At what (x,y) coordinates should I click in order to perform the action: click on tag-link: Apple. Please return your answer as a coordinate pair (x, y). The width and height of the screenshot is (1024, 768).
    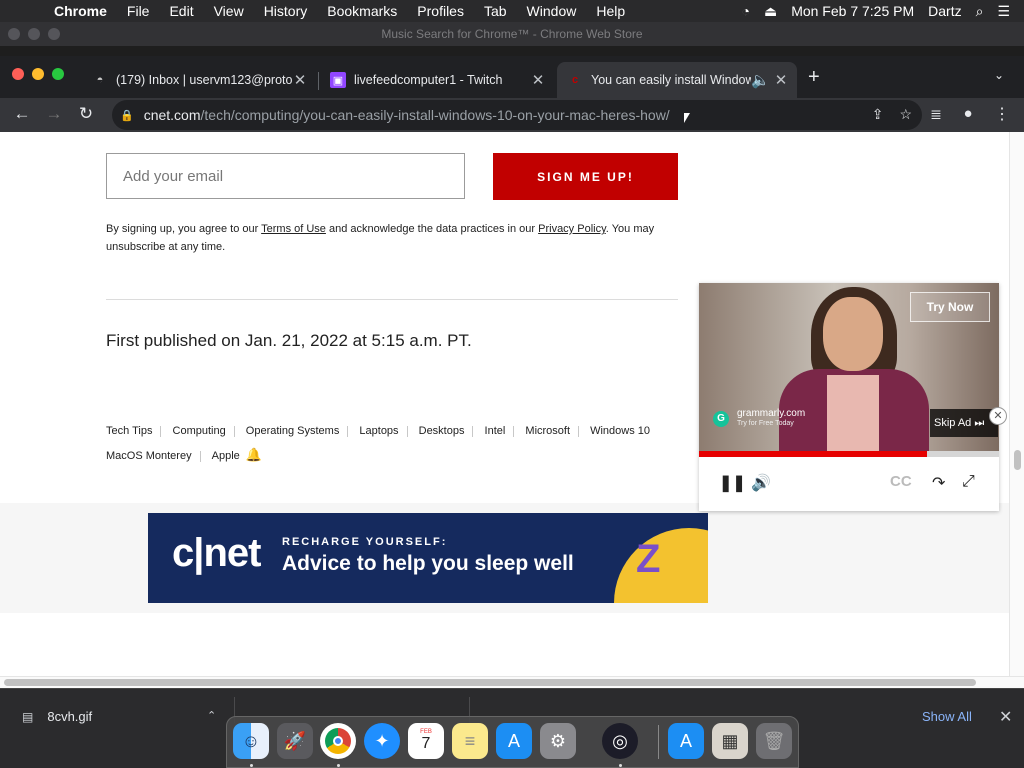
    Looking at the image, I should click on (226, 456).